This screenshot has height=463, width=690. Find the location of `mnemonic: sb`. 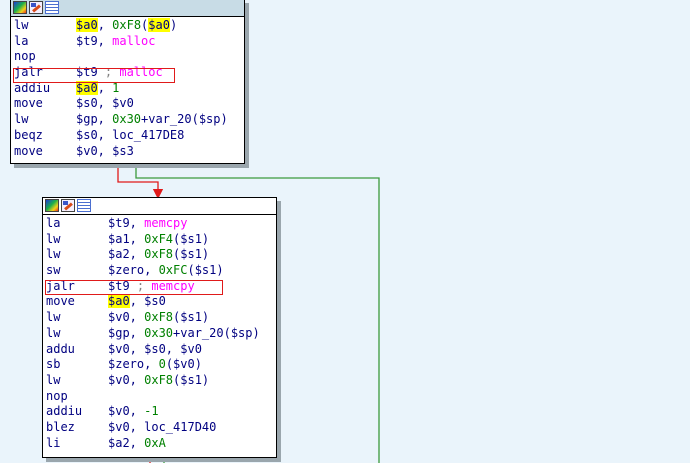

mnemonic: sb is located at coordinates (53, 364).